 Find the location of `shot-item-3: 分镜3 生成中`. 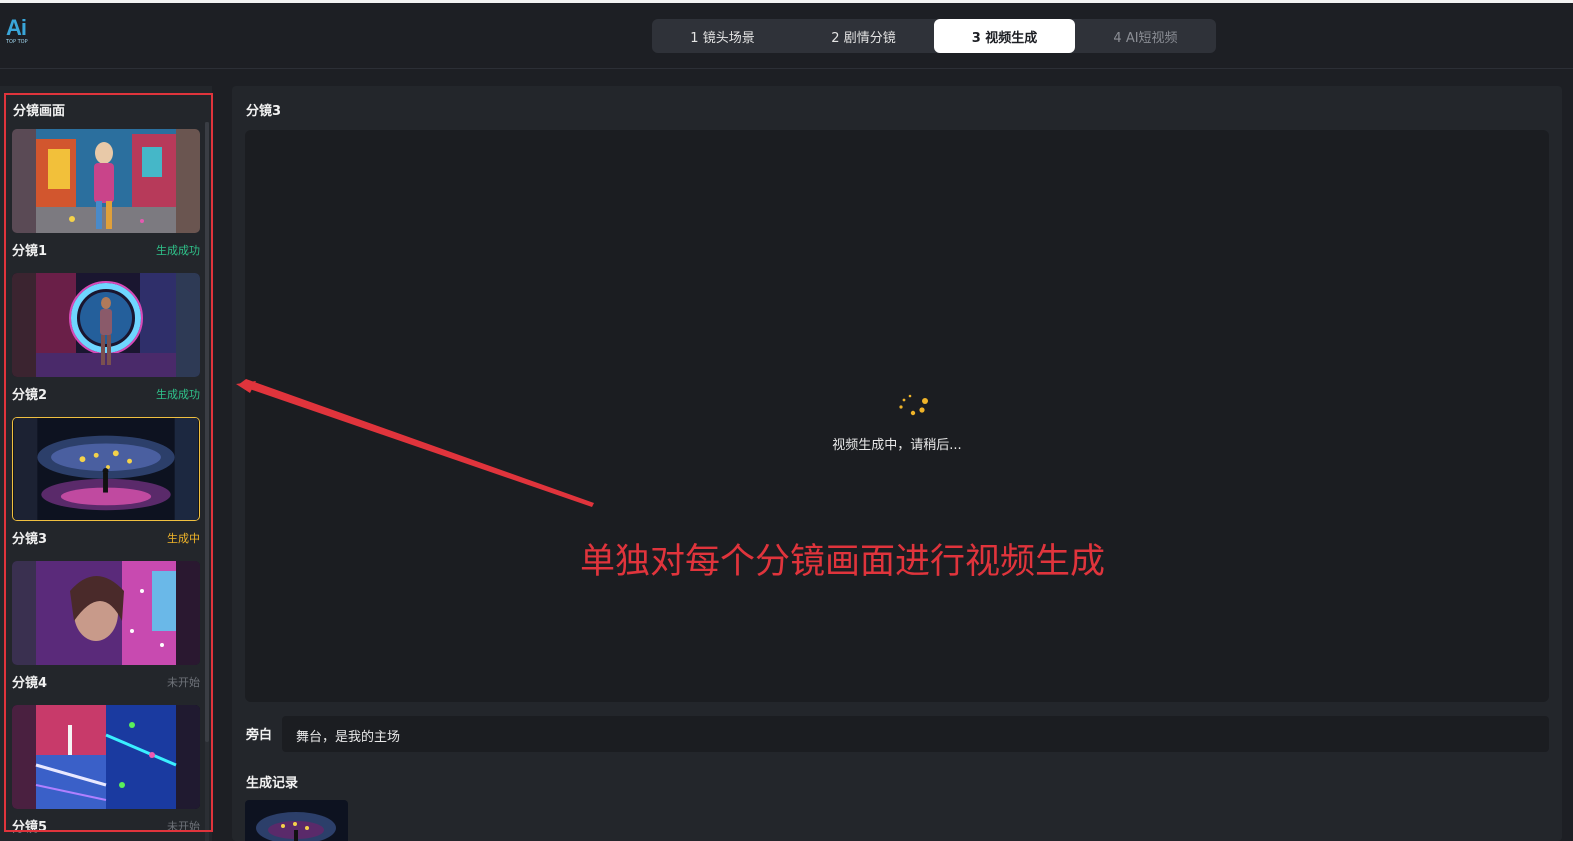

shot-item-3: 分镜3 生成中 is located at coordinates (106, 482).